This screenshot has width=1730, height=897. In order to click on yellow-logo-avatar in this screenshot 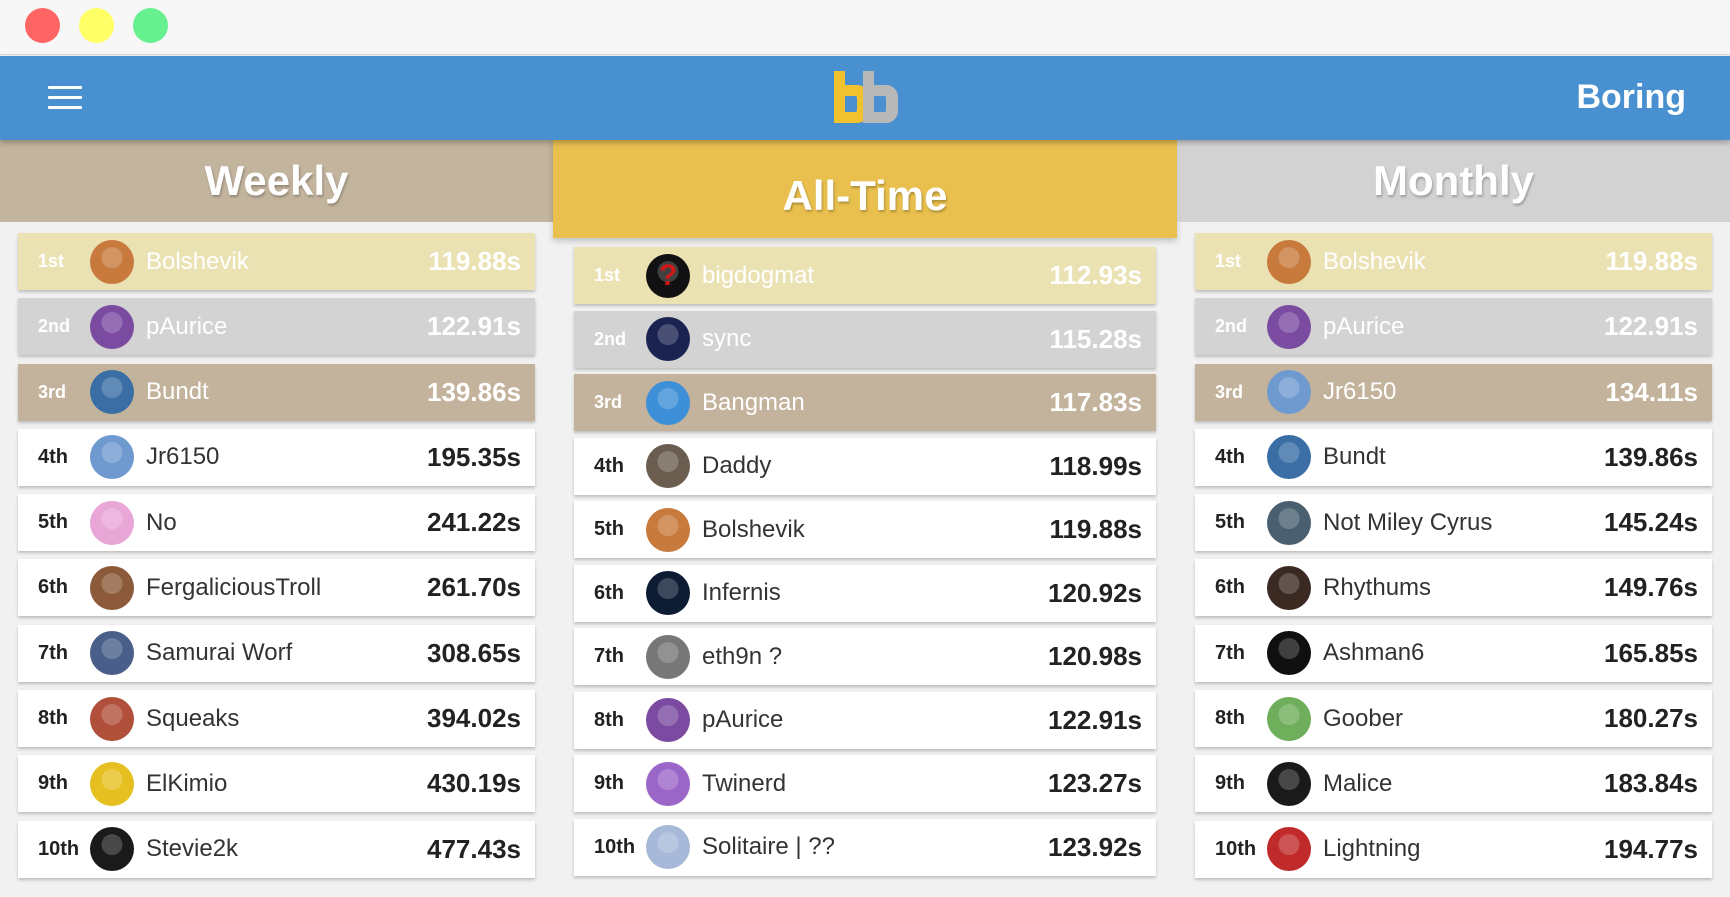, I will do `click(112, 783)`.